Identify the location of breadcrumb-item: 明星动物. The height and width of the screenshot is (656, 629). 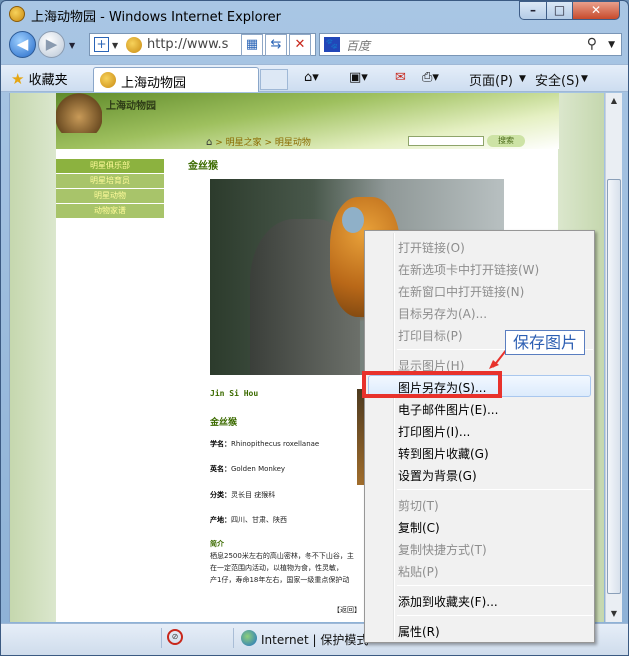
(293, 143).